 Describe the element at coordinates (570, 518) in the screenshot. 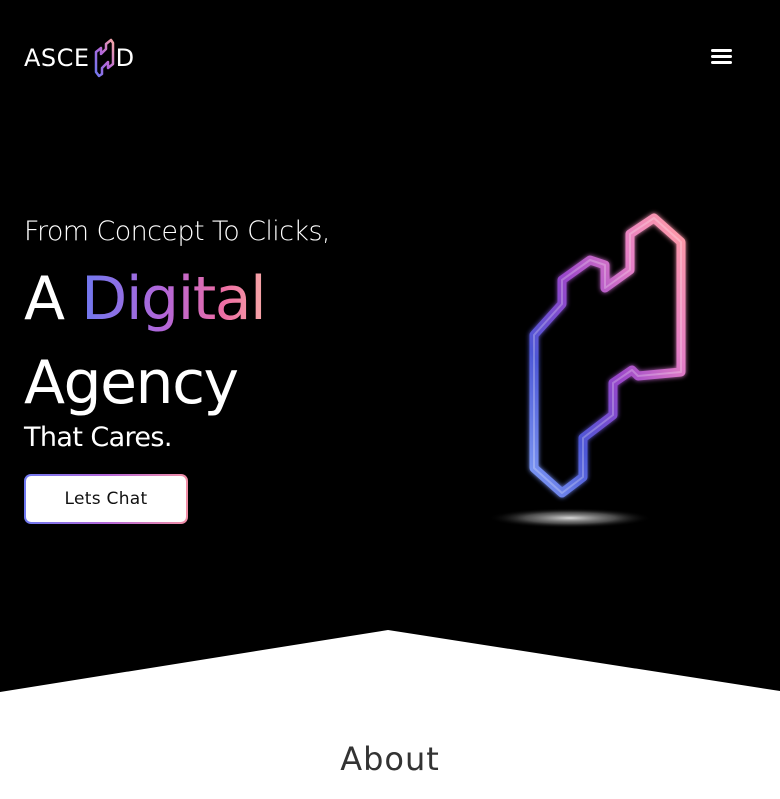

I see `graphic-shadow` at that location.